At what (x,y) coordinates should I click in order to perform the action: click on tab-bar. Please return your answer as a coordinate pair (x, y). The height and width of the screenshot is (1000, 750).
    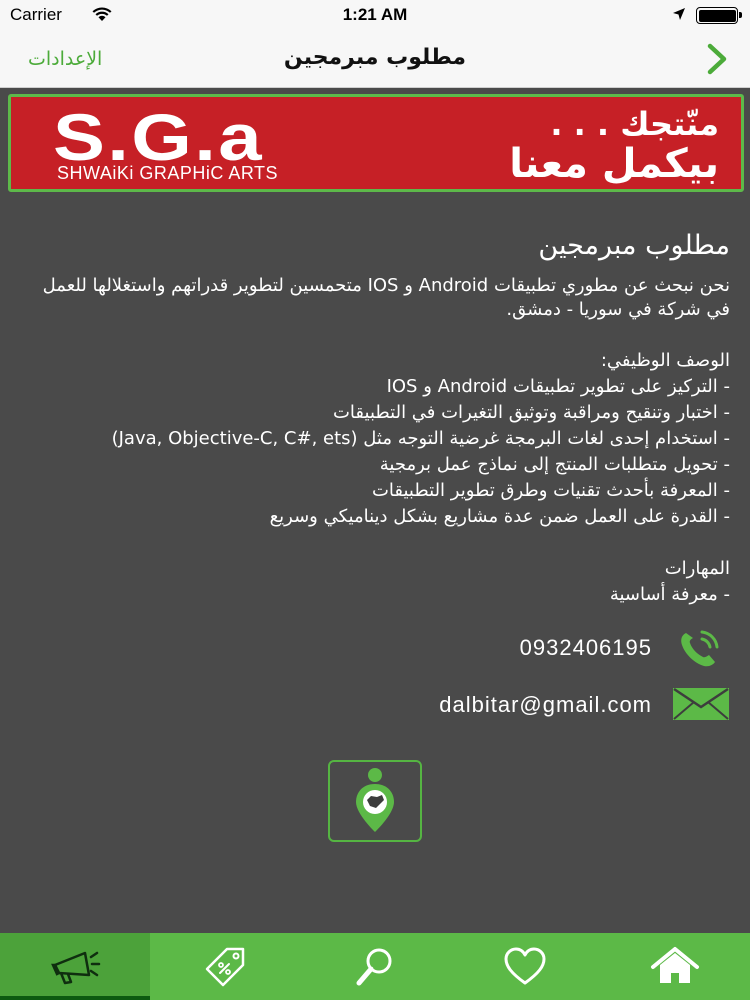
    Looking at the image, I should click on (375, 966).